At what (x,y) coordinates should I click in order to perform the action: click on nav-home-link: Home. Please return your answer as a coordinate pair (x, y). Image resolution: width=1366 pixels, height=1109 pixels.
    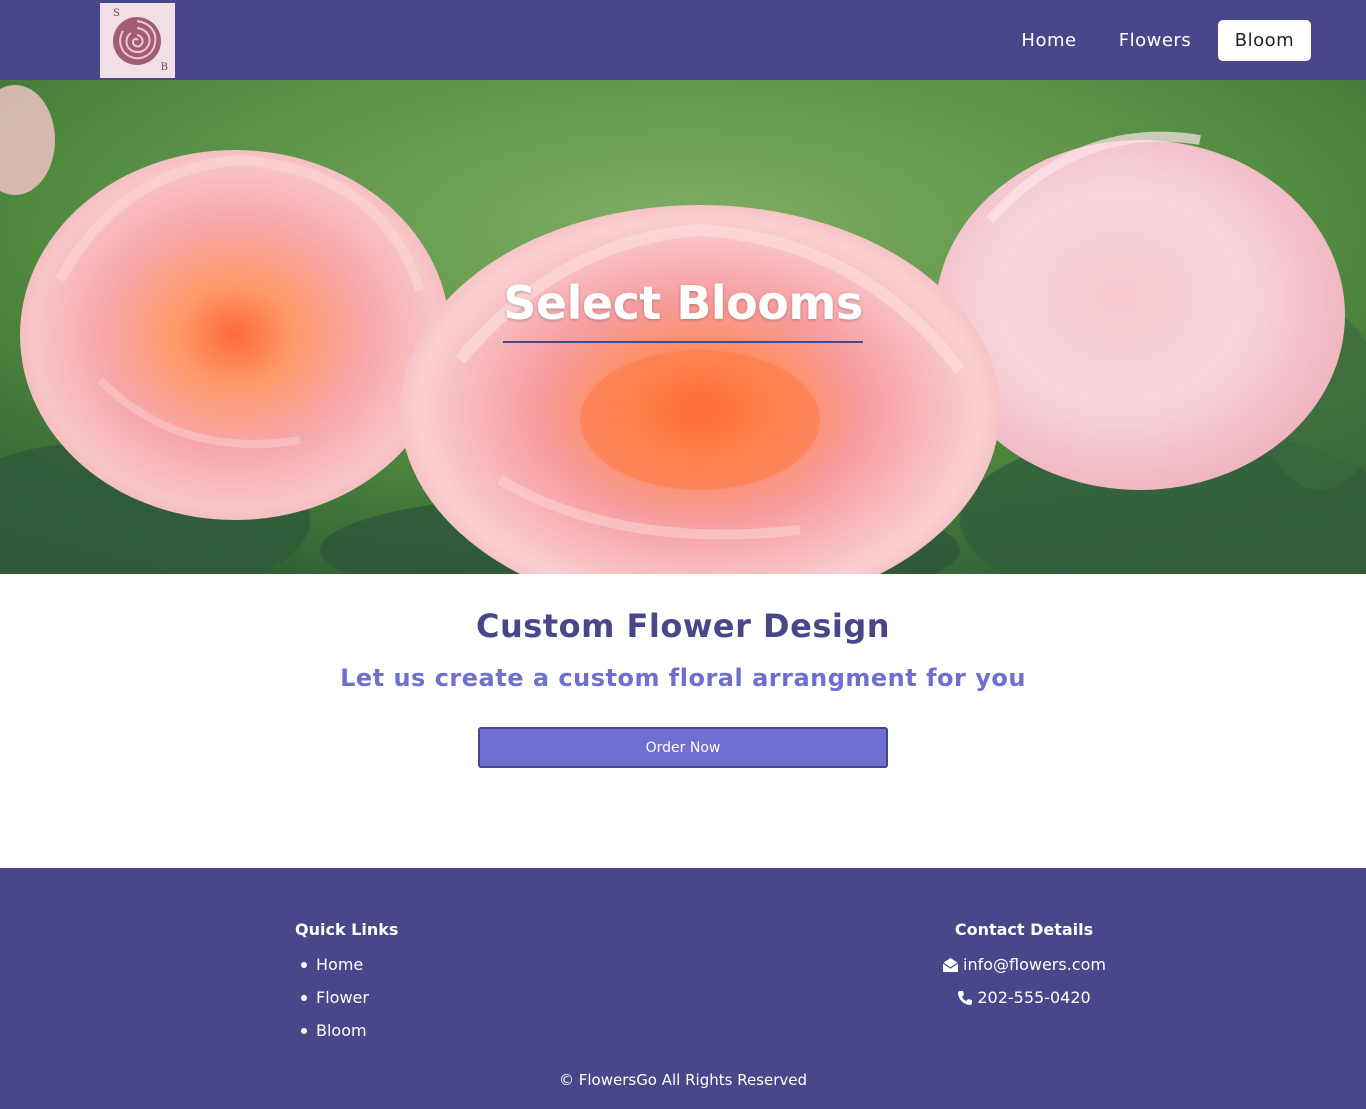
    Looking at the image, I should click on (1049, 40).